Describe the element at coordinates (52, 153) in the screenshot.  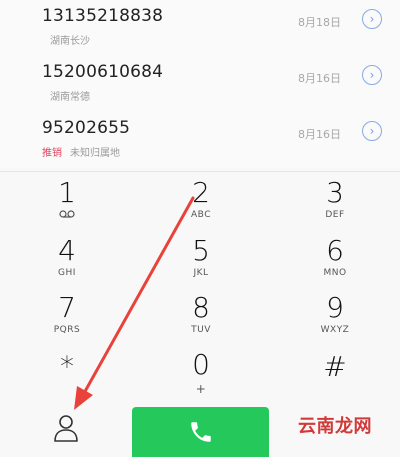
I see `call-tag: 推销` at that location.